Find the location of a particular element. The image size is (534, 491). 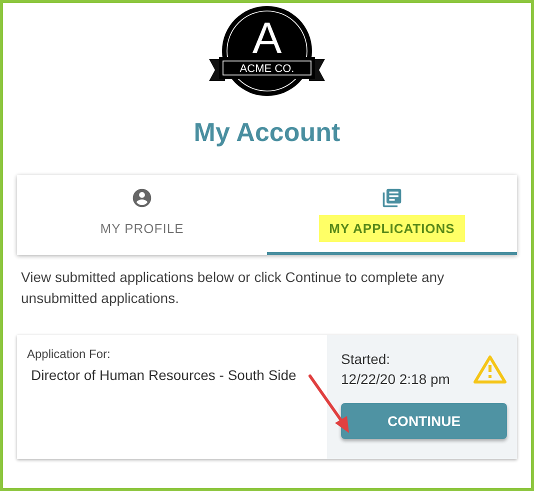

started-date: 12/22/20 2:18 pm is located at coordinates (395, 379).